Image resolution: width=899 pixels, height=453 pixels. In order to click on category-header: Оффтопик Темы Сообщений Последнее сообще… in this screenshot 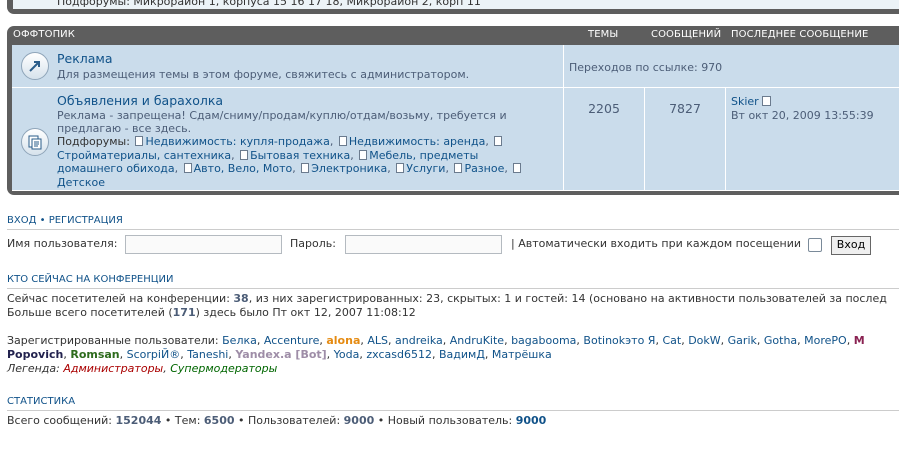, I will do `click(453, 35)`.